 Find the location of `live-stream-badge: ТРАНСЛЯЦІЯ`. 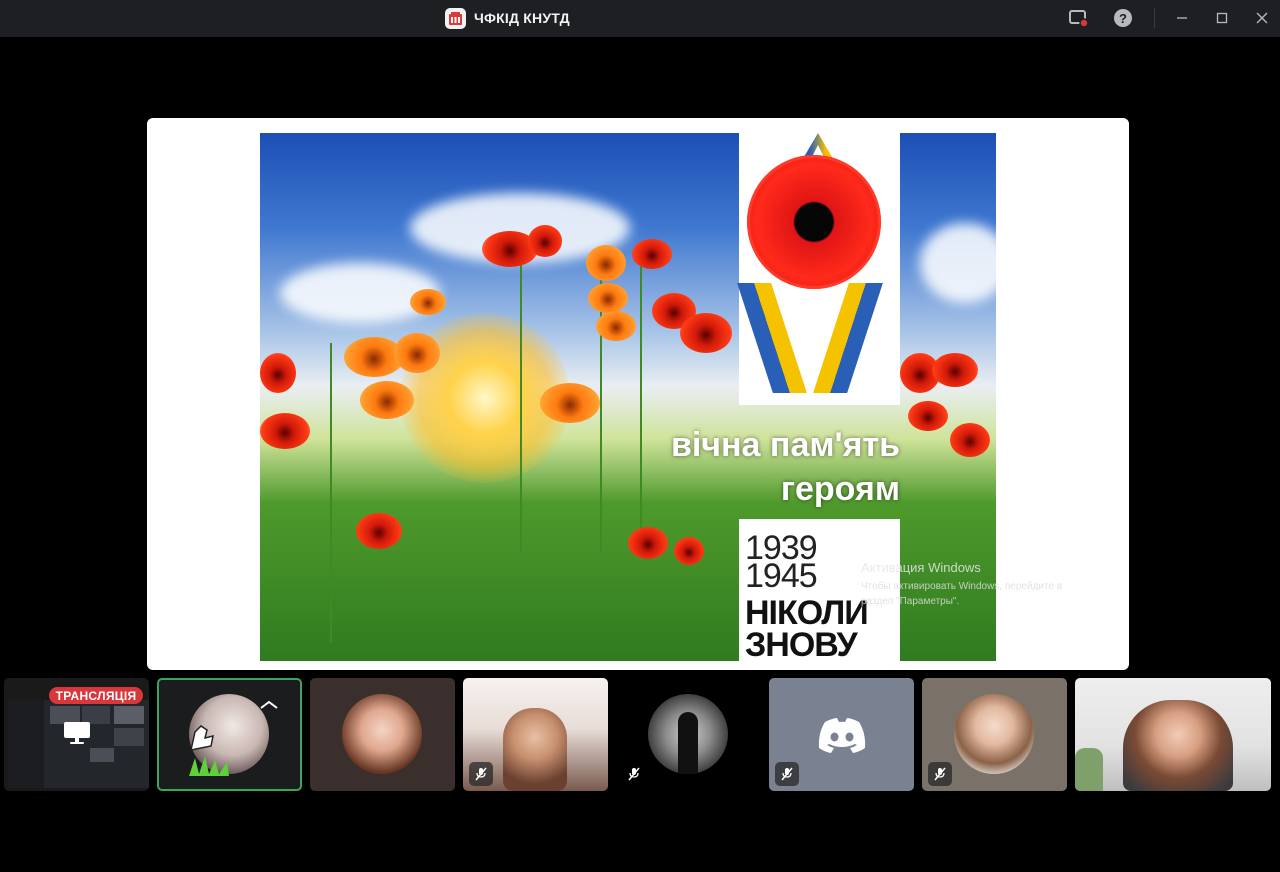

live-stream-badge: ТРАНСЛЯЦІЯ is located at coordinates (96, 695).